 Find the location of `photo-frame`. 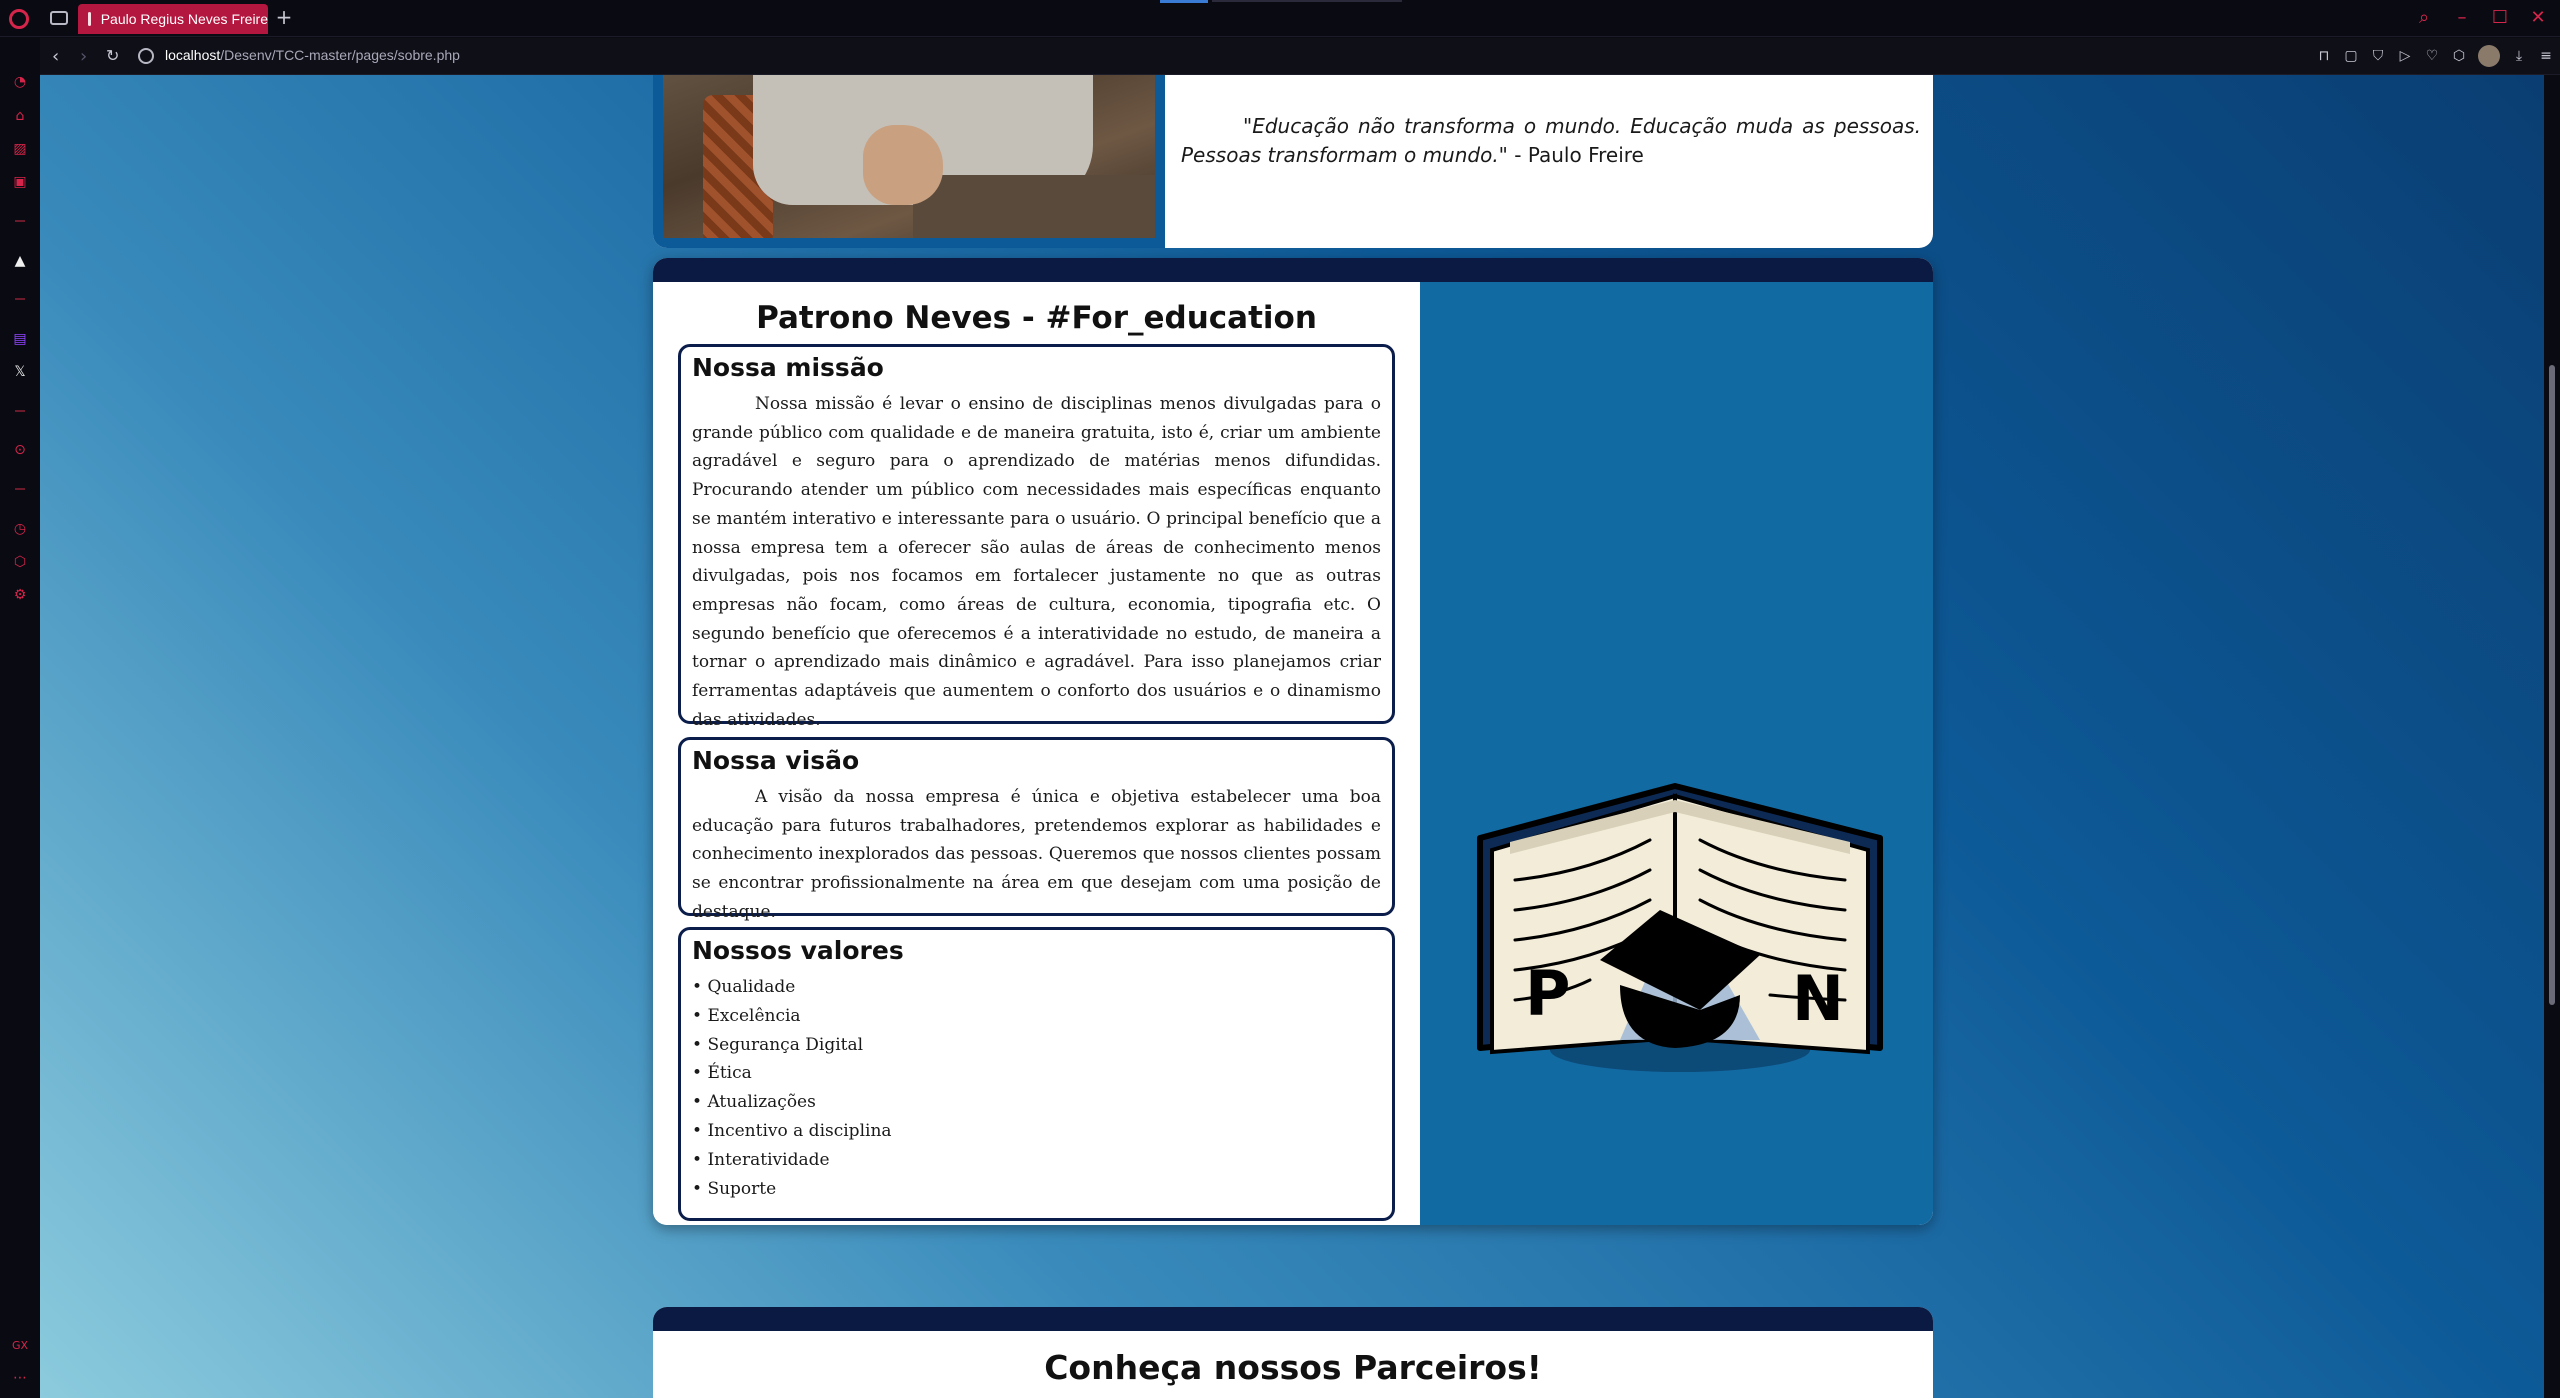

photo-frame is located at coordinates (909, 161).